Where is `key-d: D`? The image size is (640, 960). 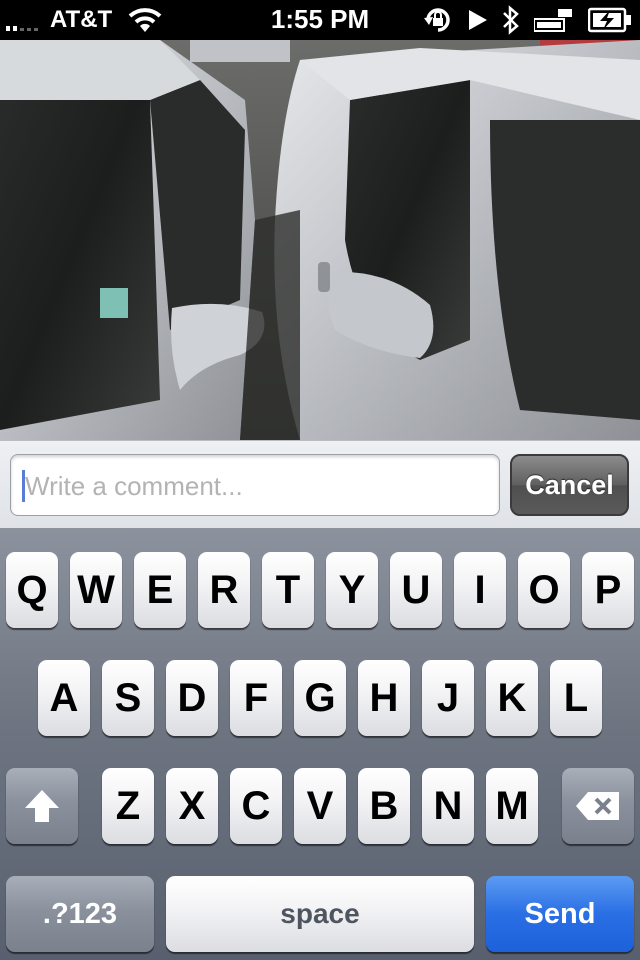
key-d: D is located at coordinates (192, 698).